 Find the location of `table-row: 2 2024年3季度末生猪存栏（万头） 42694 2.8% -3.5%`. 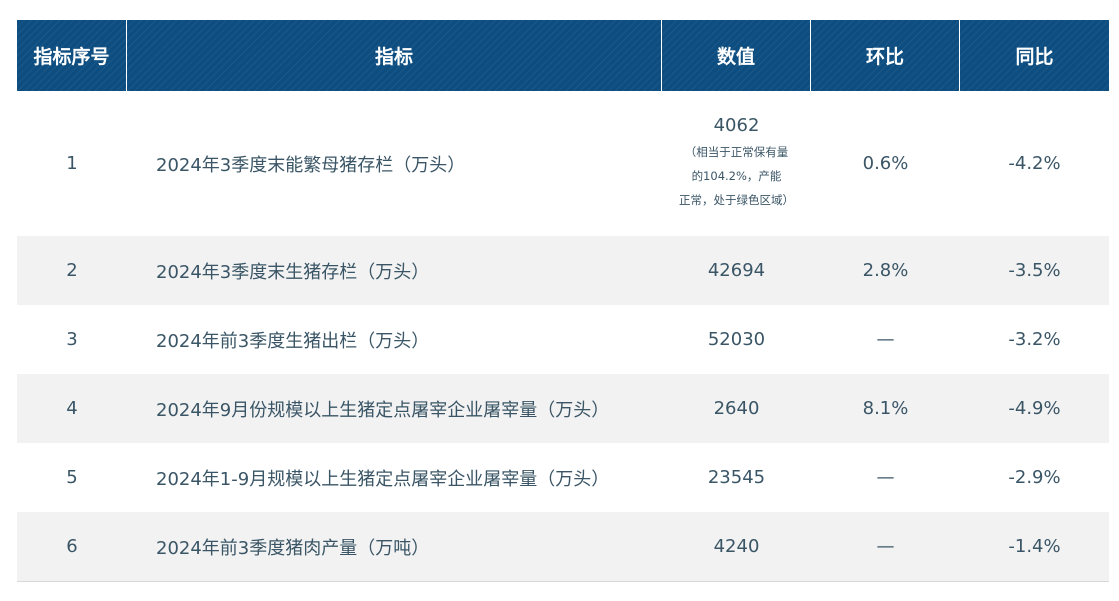

table-row: 2 2024年3季度末生猪存栏（万头） 42694 2.8% -3.5% is located at coordinates (563, 270).